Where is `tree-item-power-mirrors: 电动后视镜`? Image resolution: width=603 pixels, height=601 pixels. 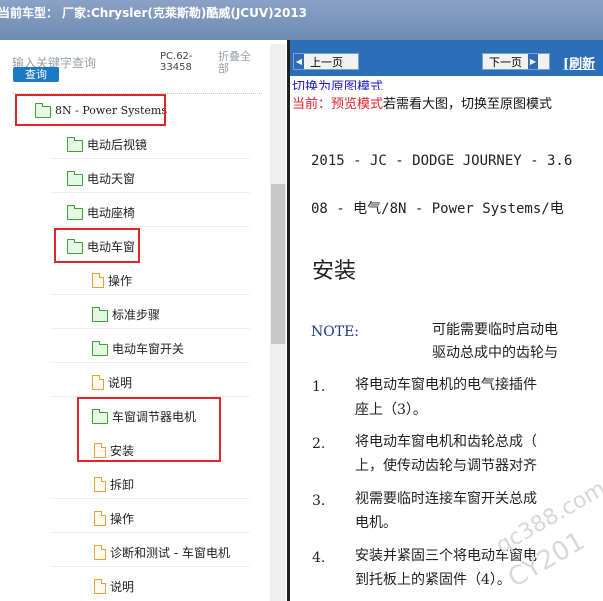 tree-item-power-mirrors: 电动后视镜 is located at coordinates (107, 144).